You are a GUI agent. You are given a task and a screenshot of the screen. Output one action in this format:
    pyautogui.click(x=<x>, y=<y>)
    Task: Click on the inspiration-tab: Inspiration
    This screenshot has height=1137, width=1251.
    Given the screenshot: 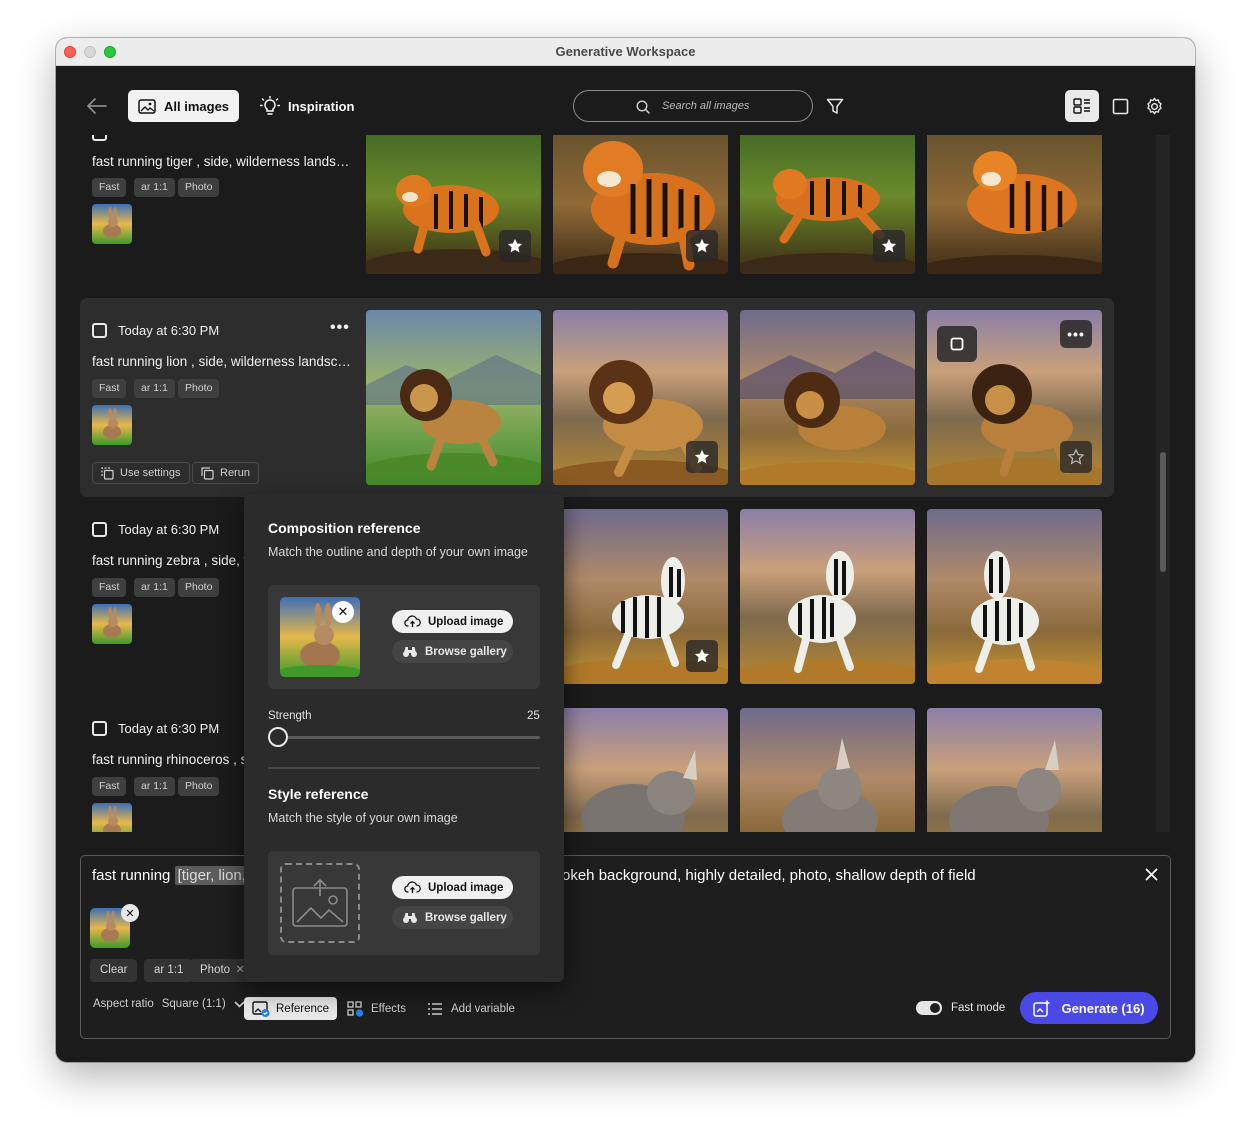 What is the action you would take?
    pyautogui.click(x=307, y=106)
    